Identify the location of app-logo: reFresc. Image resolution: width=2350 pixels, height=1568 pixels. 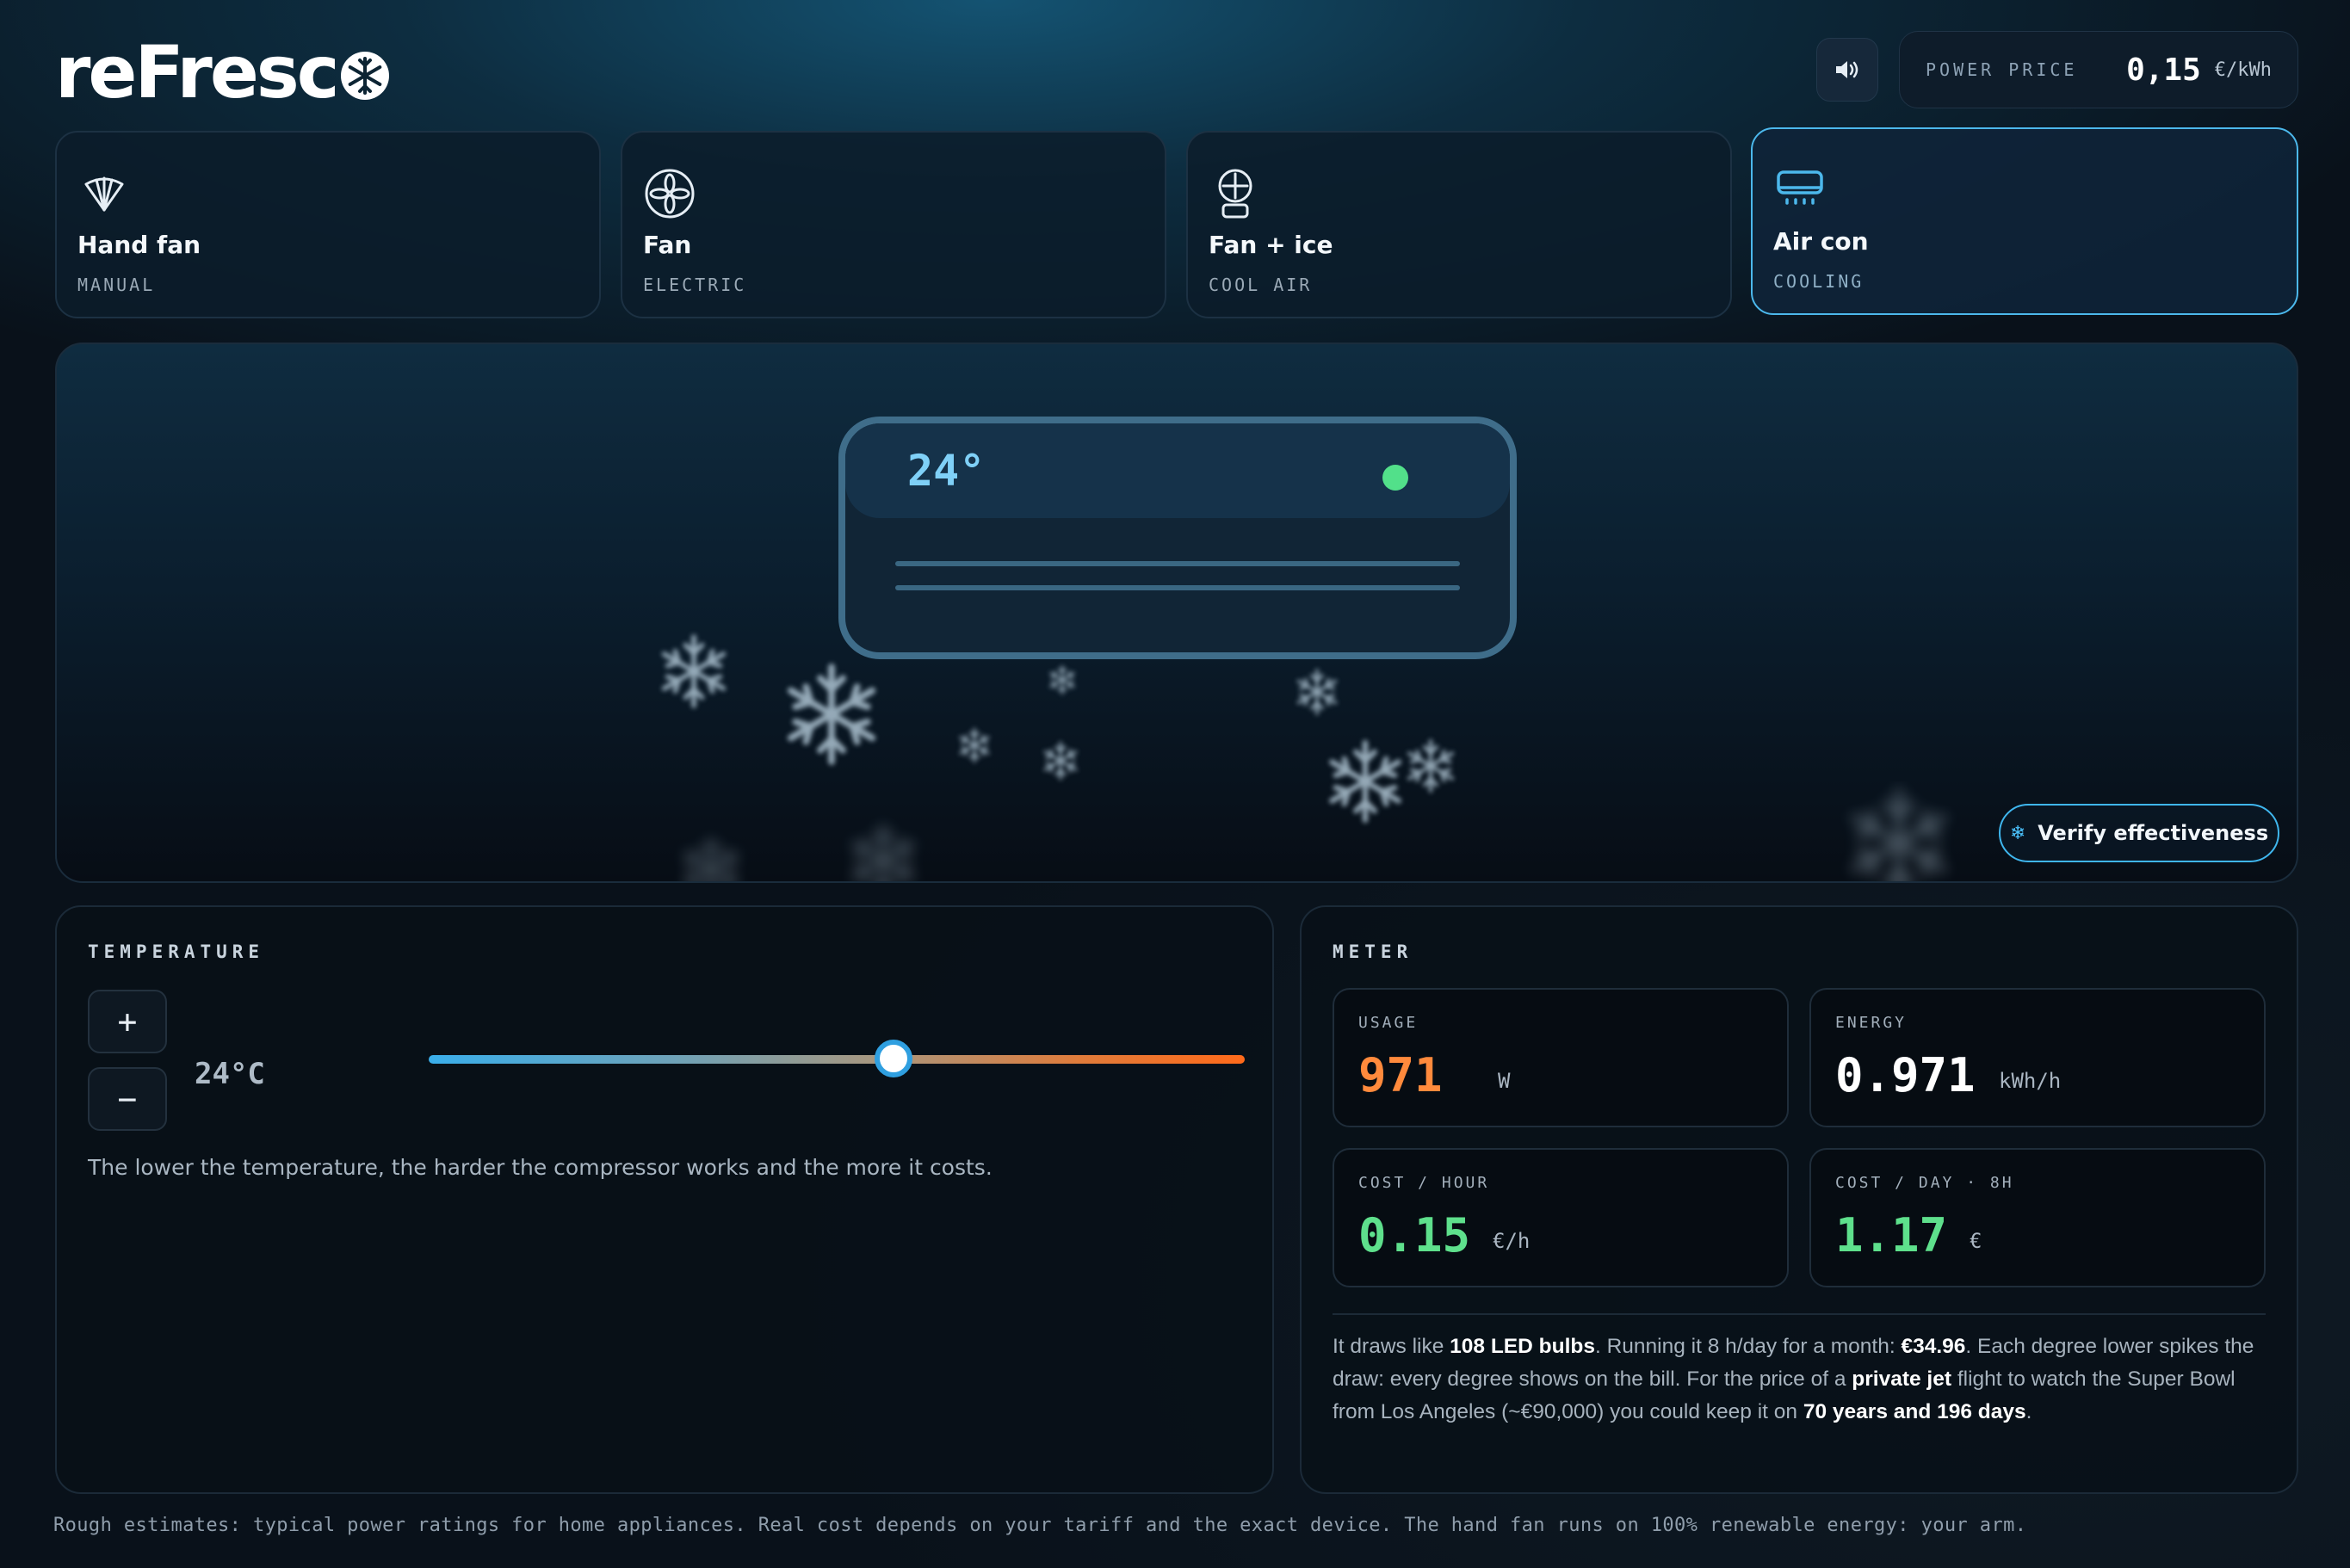
(223, 72).